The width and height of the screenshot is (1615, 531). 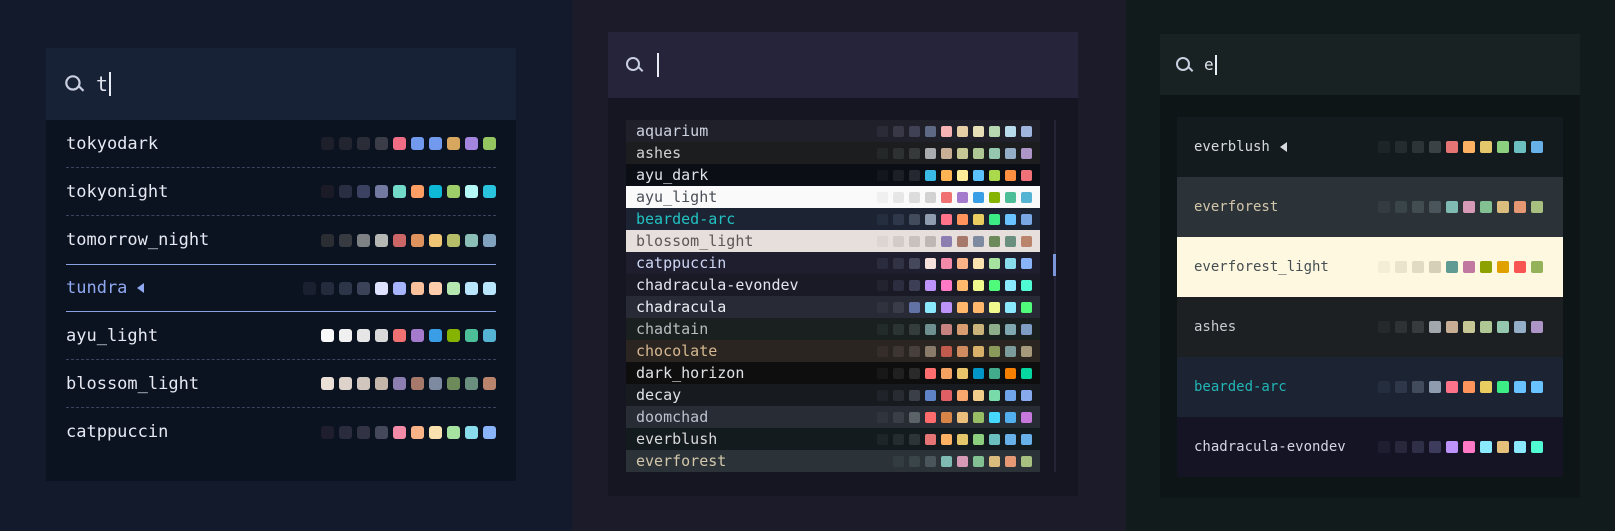 I want to click on theme-name: chadtain, so click(x=672, y=329).